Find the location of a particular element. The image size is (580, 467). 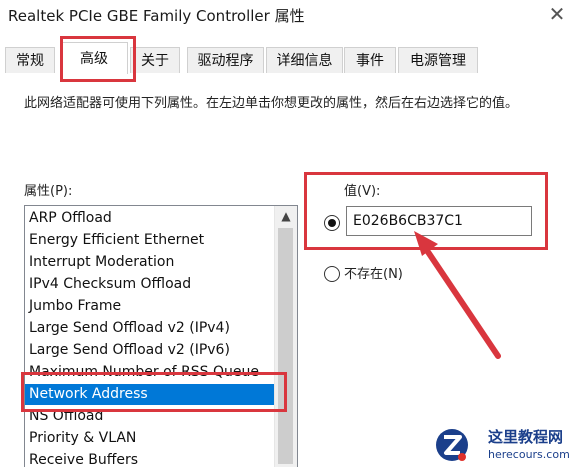

scroll-thumb is located at coordinates (285, 346).